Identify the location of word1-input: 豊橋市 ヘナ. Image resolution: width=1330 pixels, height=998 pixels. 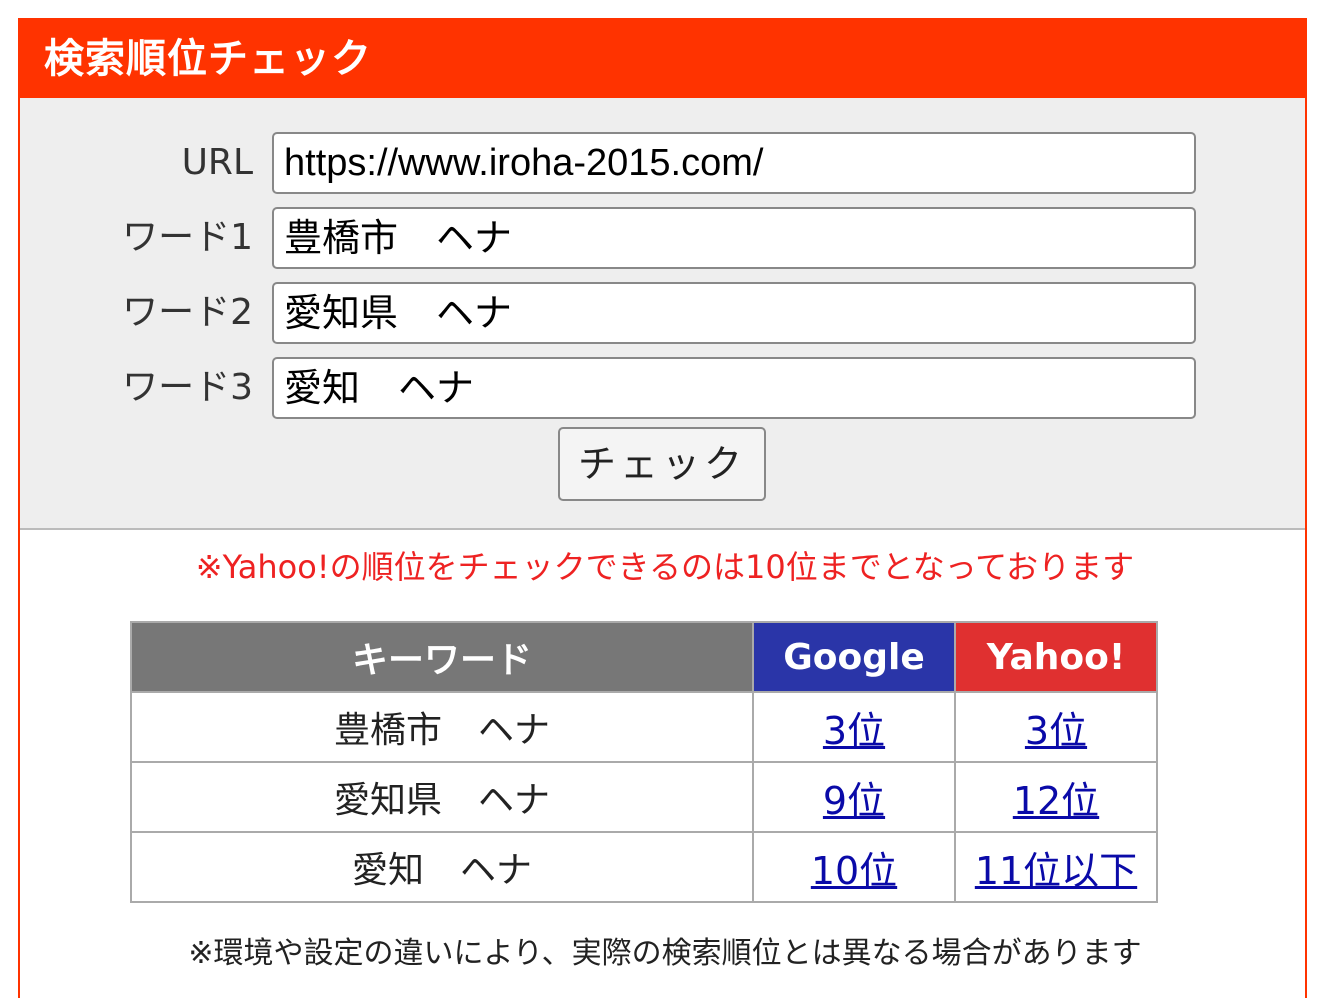
(734, 238).